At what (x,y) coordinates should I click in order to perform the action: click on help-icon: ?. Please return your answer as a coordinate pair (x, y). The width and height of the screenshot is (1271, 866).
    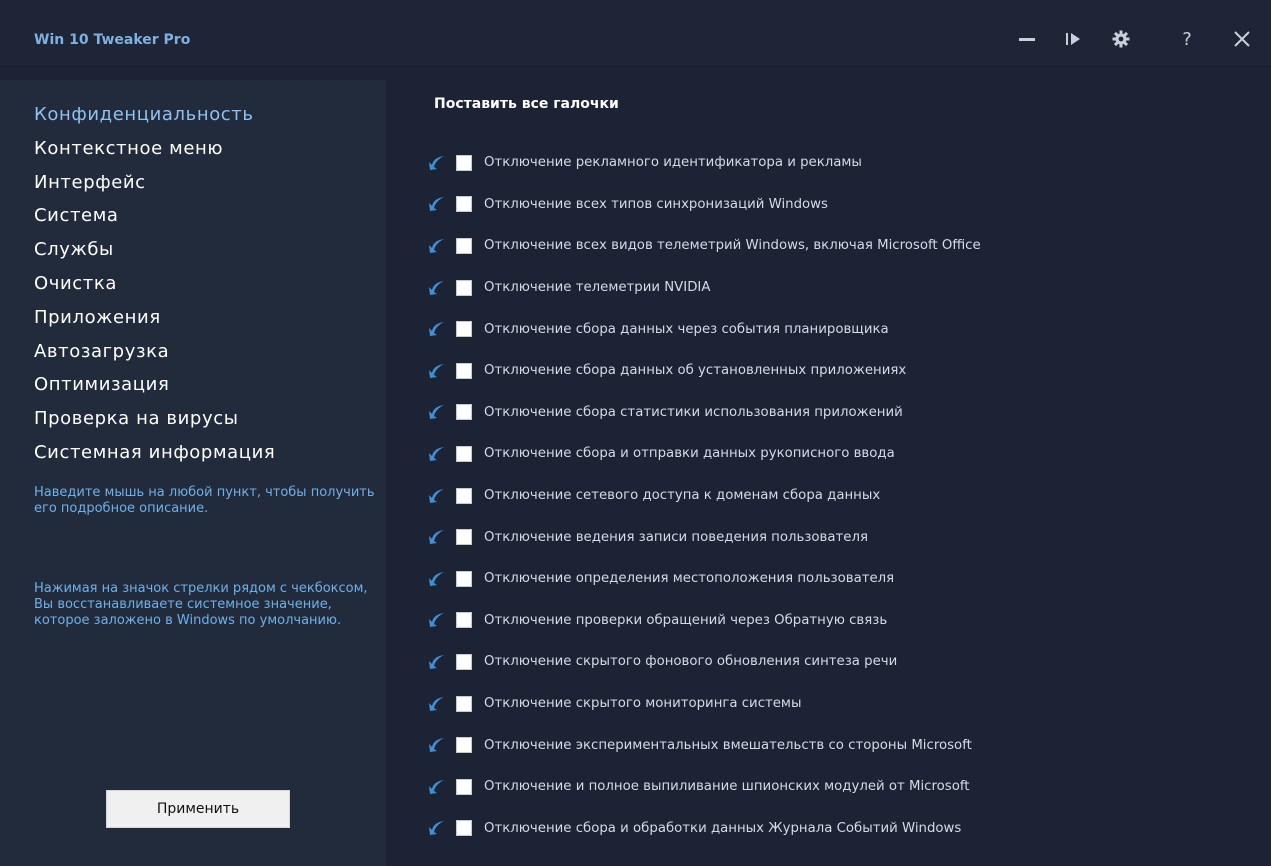
    Looking at the image, I should click on (1187, 39).